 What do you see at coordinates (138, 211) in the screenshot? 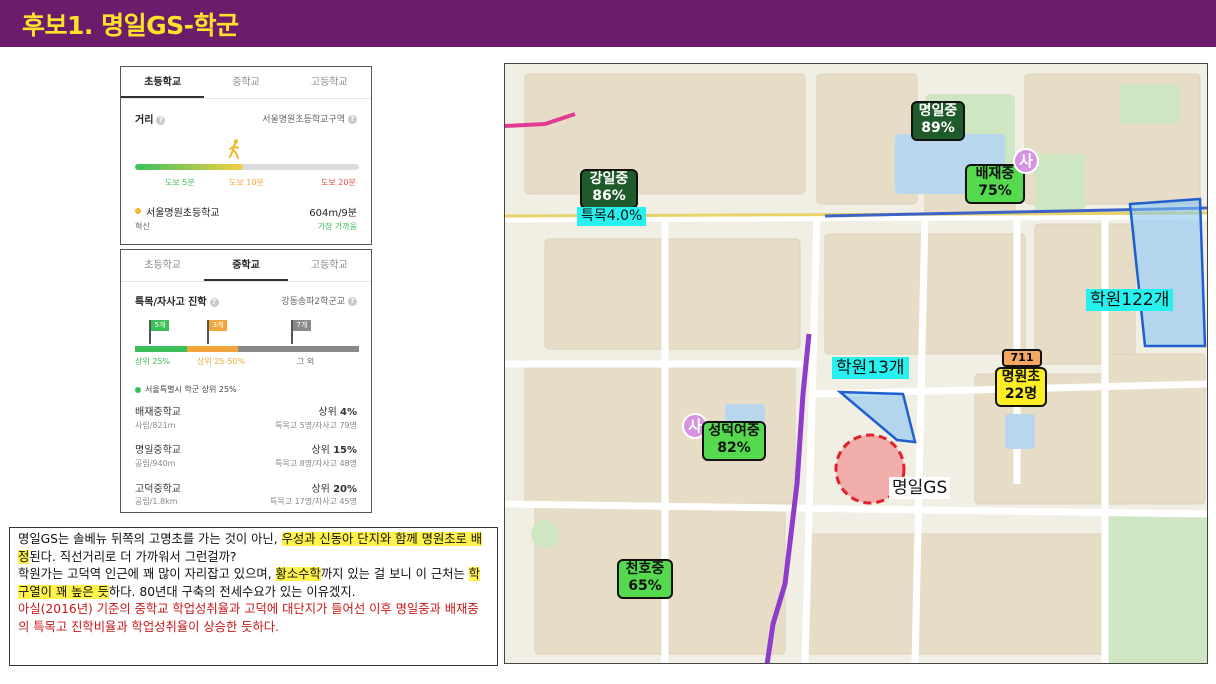
I see `school-dot` at bounding box center [138, 211].